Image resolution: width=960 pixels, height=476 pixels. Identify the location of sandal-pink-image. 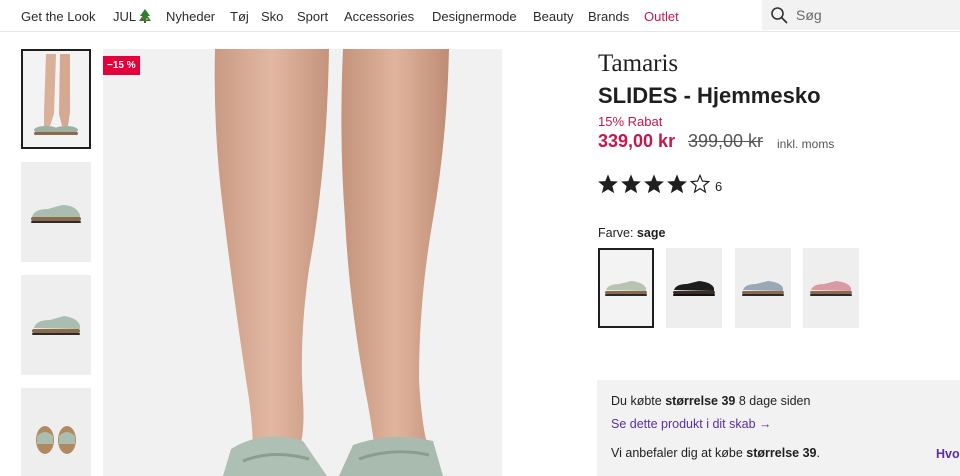
(831, 288).